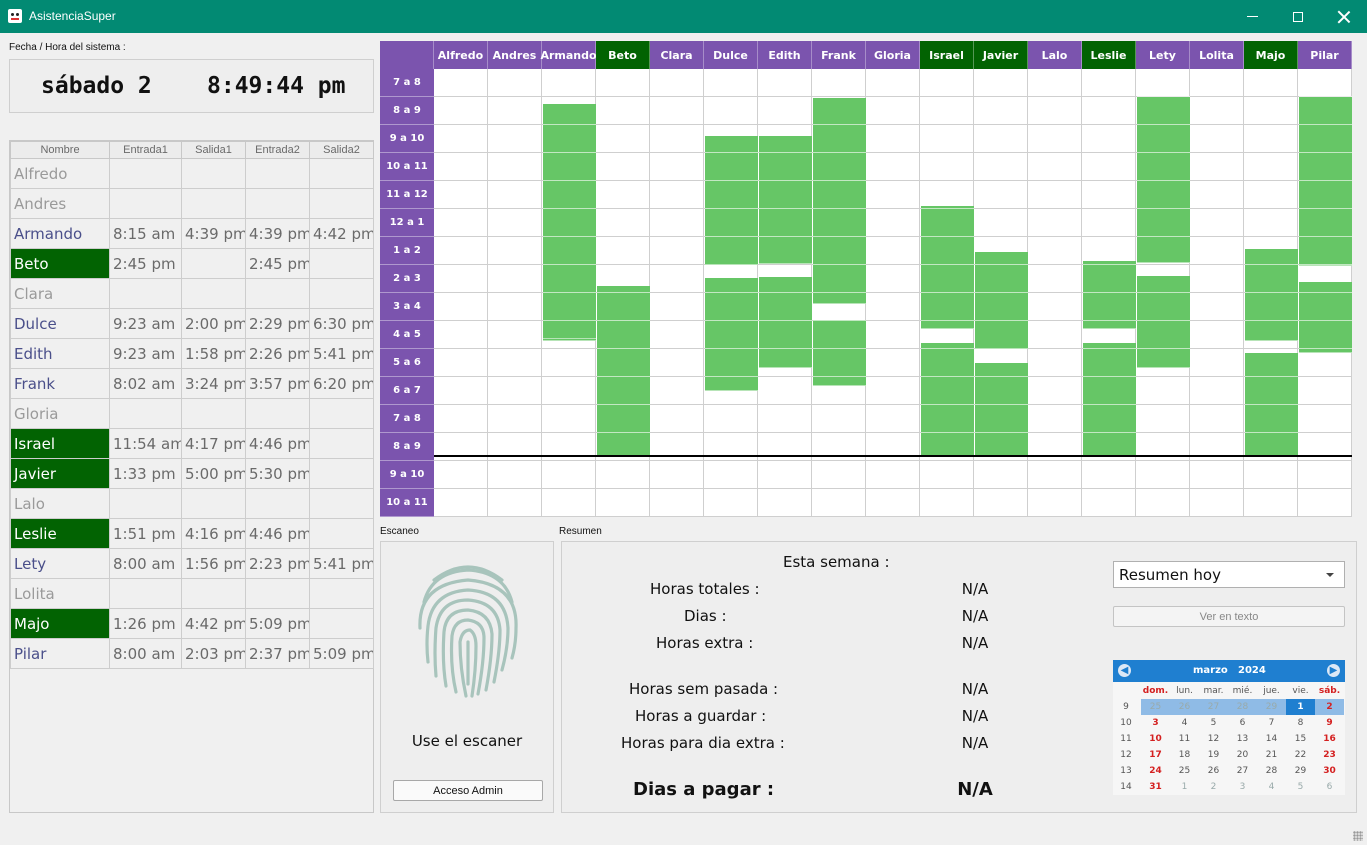  What do you see at coordinates (1252, 16) in the screenshot?
I see `minimize-button` at bounding box center [1252, 16].